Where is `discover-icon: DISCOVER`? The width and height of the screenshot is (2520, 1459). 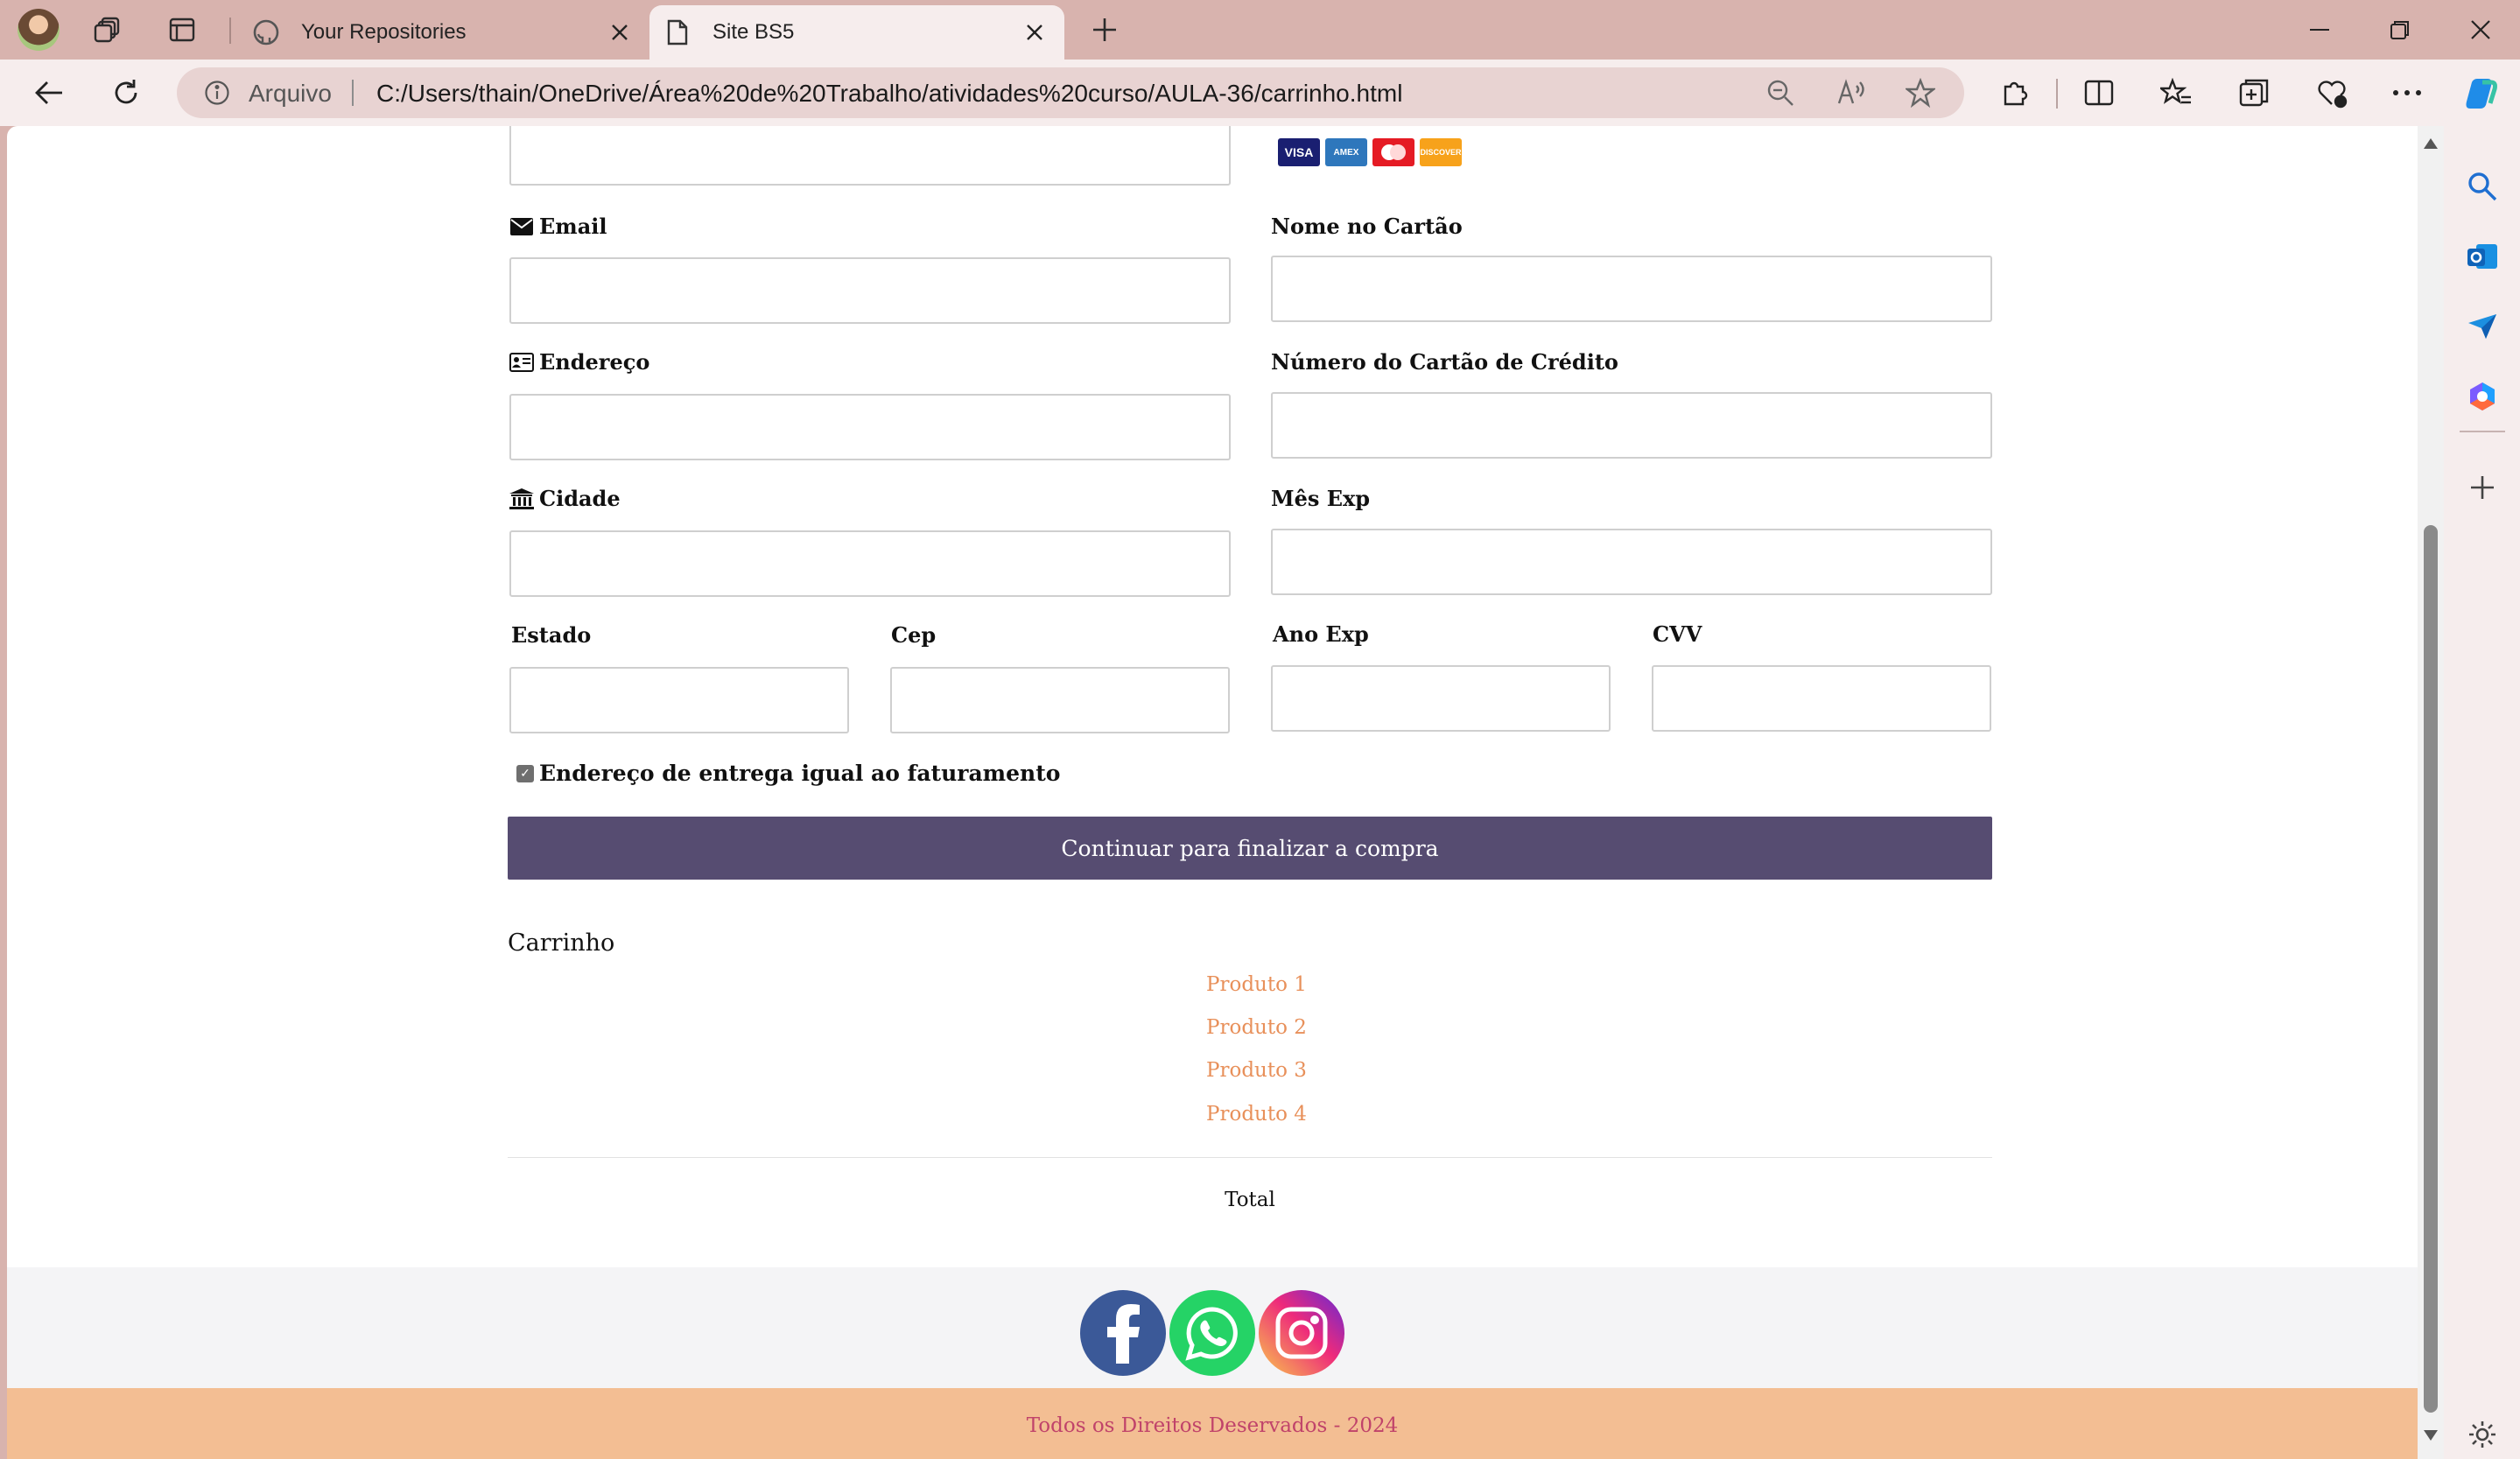
discover-icon: DISCOVER is located at coordinates (1441, 152).